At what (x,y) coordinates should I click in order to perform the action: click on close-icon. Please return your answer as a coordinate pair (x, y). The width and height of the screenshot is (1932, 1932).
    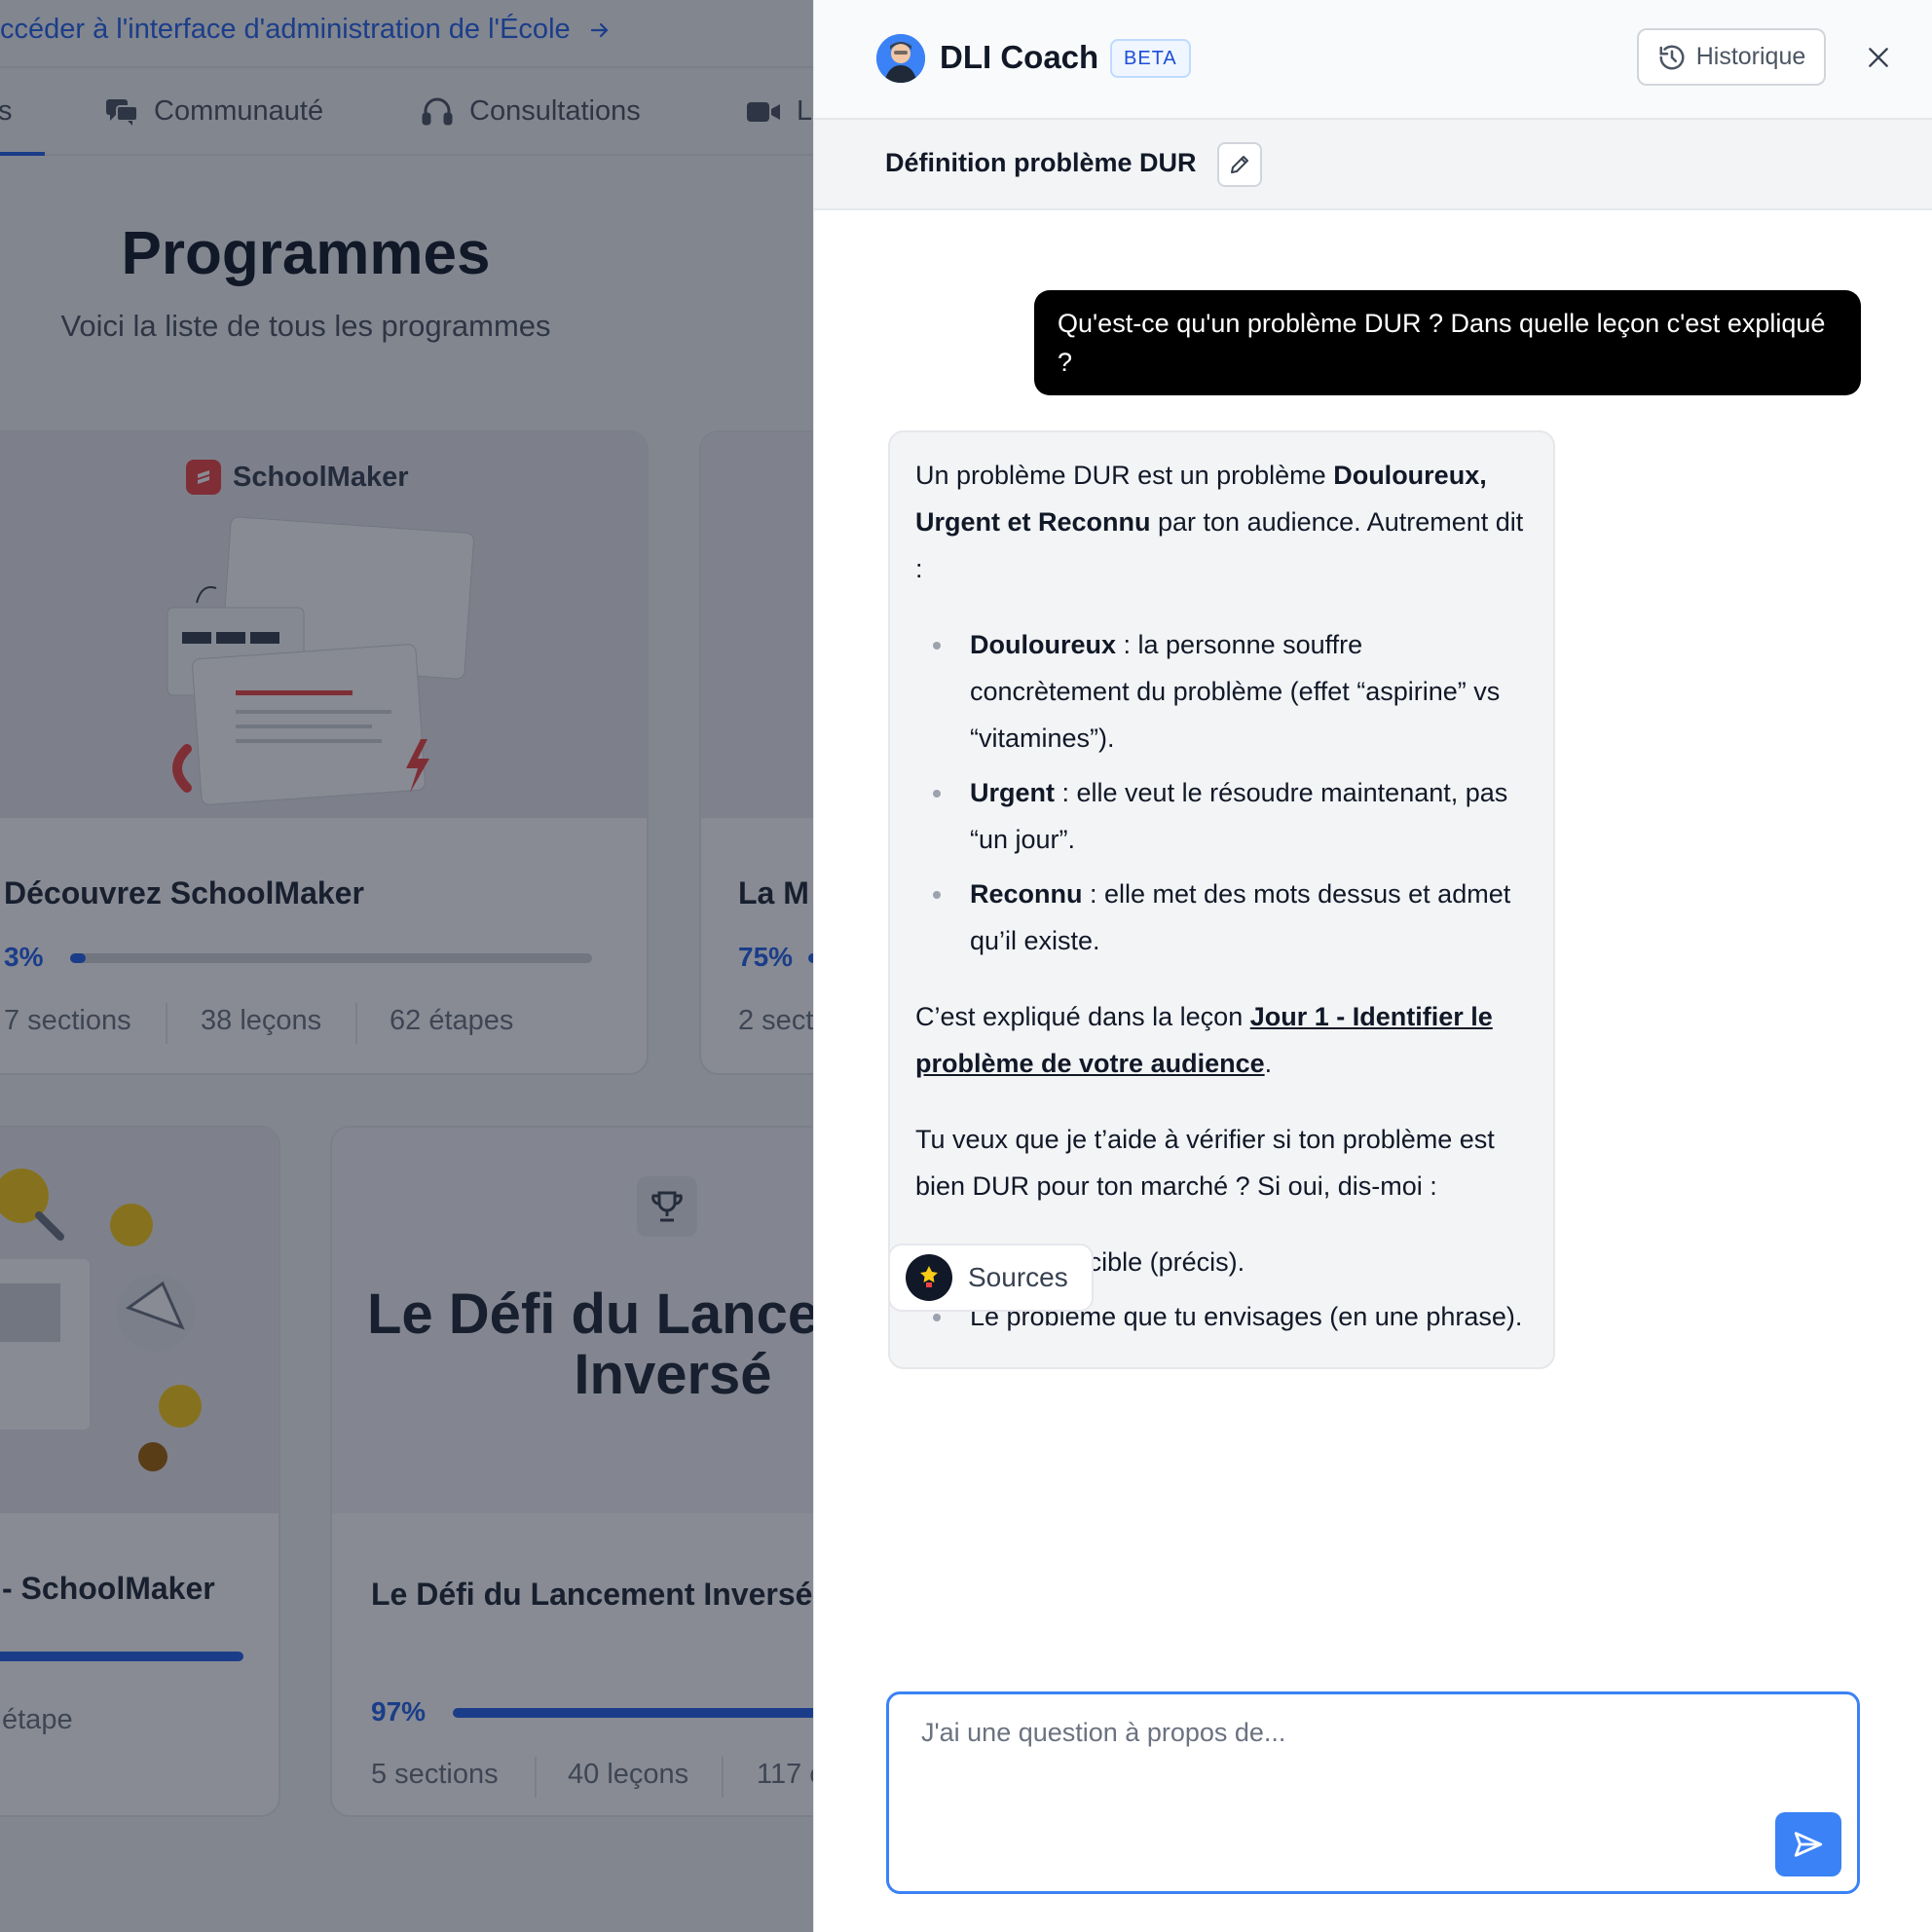
    Looking at the image, I should click on (1878, 57).